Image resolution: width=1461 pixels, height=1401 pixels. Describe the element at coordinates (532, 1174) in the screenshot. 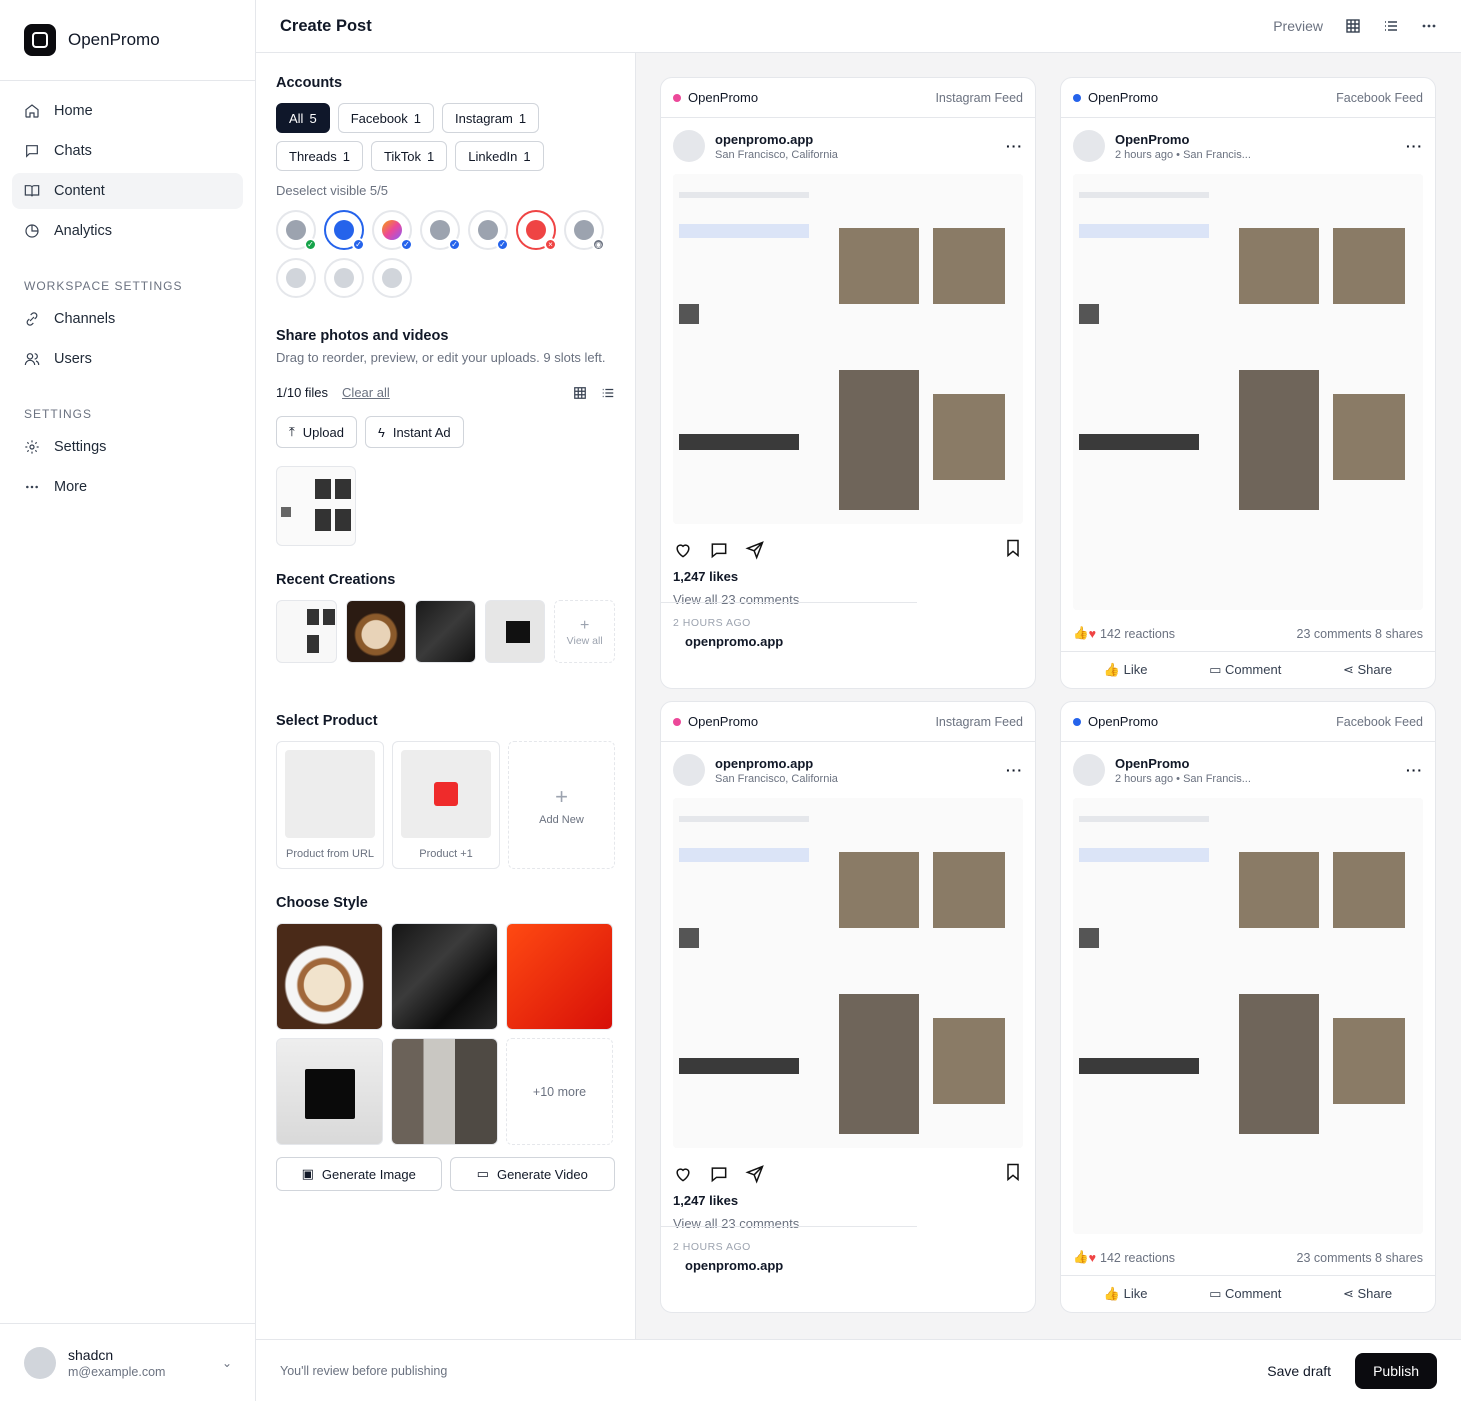

I see `generate-video-button: ▭ Generate Video` at that location.